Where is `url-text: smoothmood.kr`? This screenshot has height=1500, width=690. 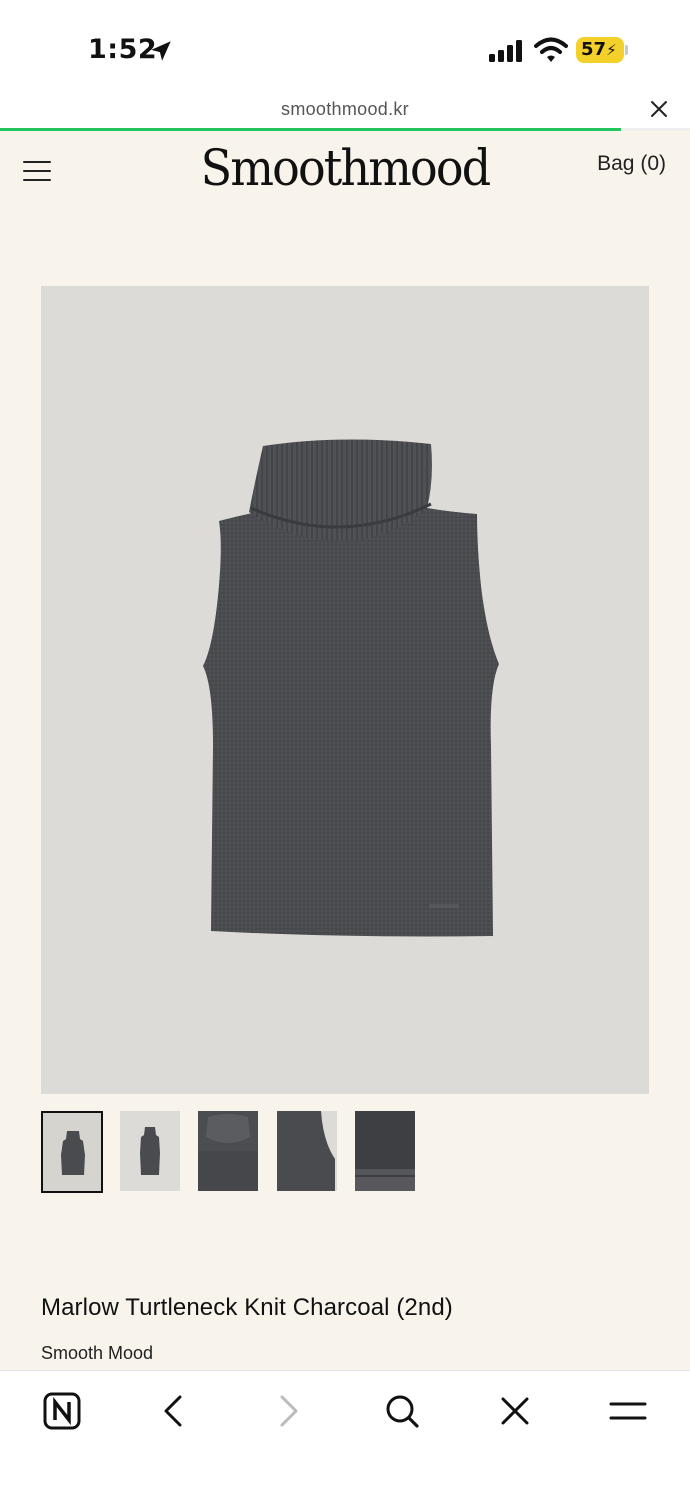 url-text: smoothmood.kr is located at coordinates (345, 109).